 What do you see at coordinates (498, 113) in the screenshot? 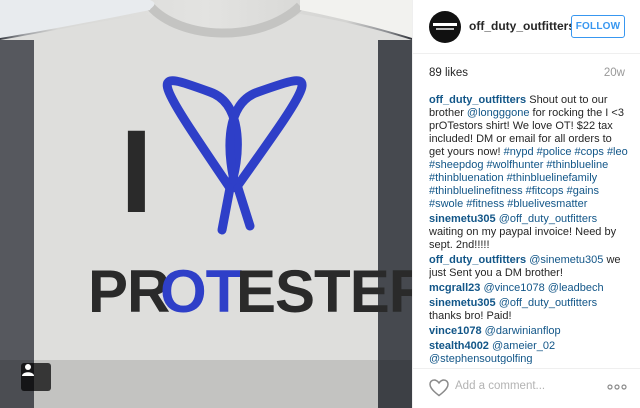
I see `caption-mention: @longggone` at bounding box center [498, 113].